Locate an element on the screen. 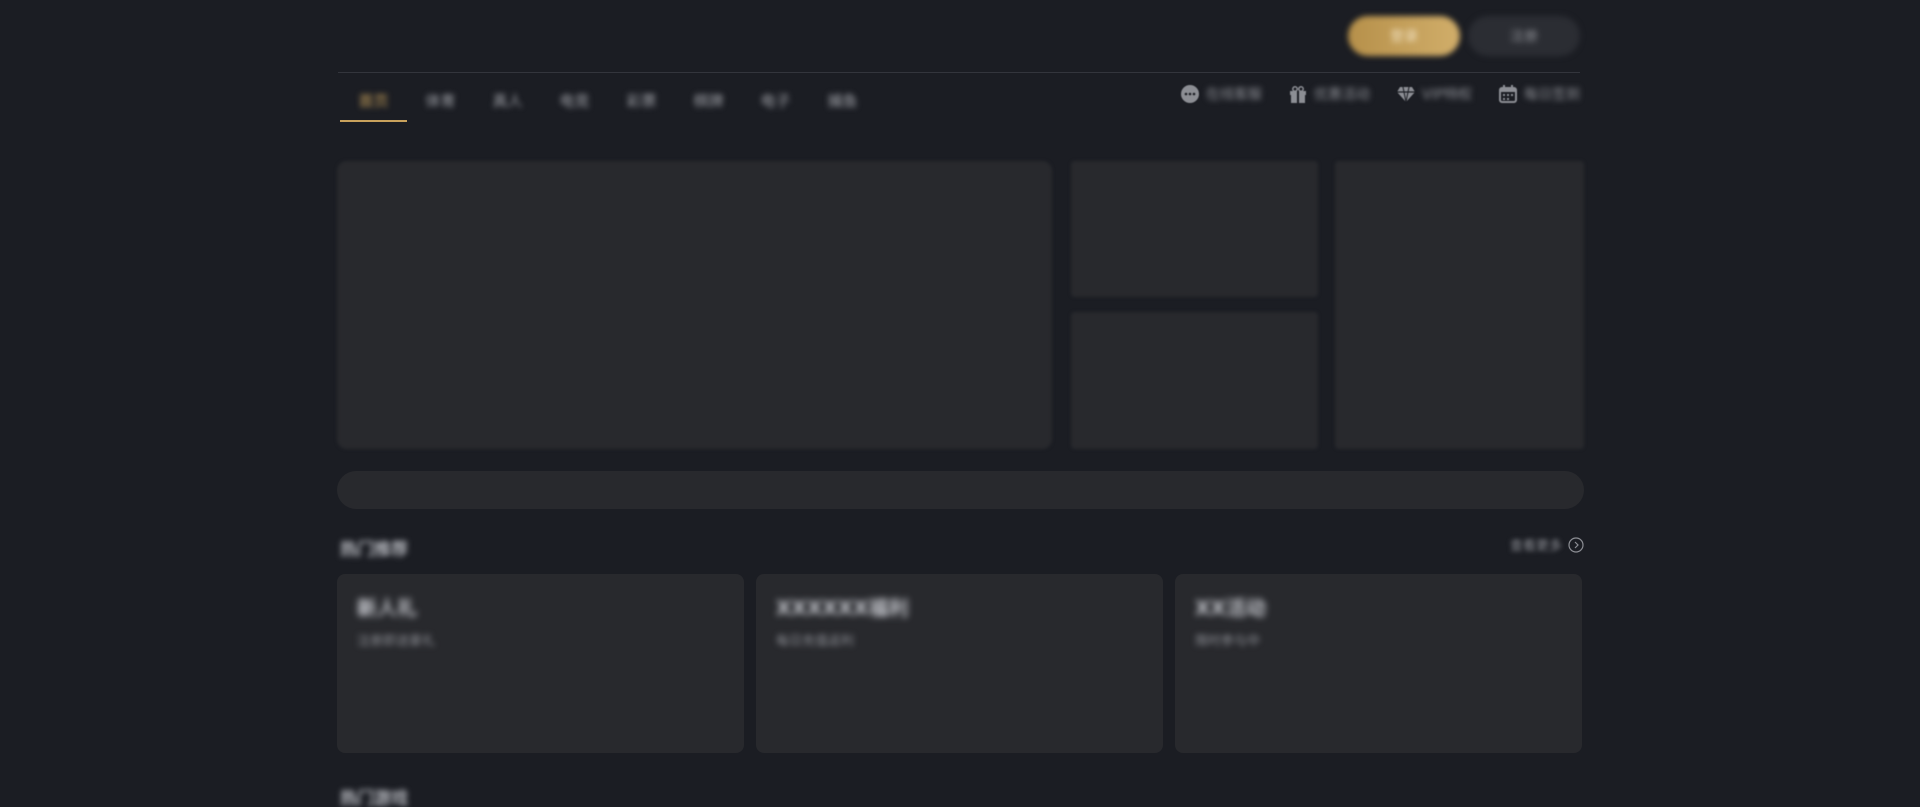 The width and height of the screenshot is (1920, 807). tab-label: 首页 is located at coordinates (373, 100).